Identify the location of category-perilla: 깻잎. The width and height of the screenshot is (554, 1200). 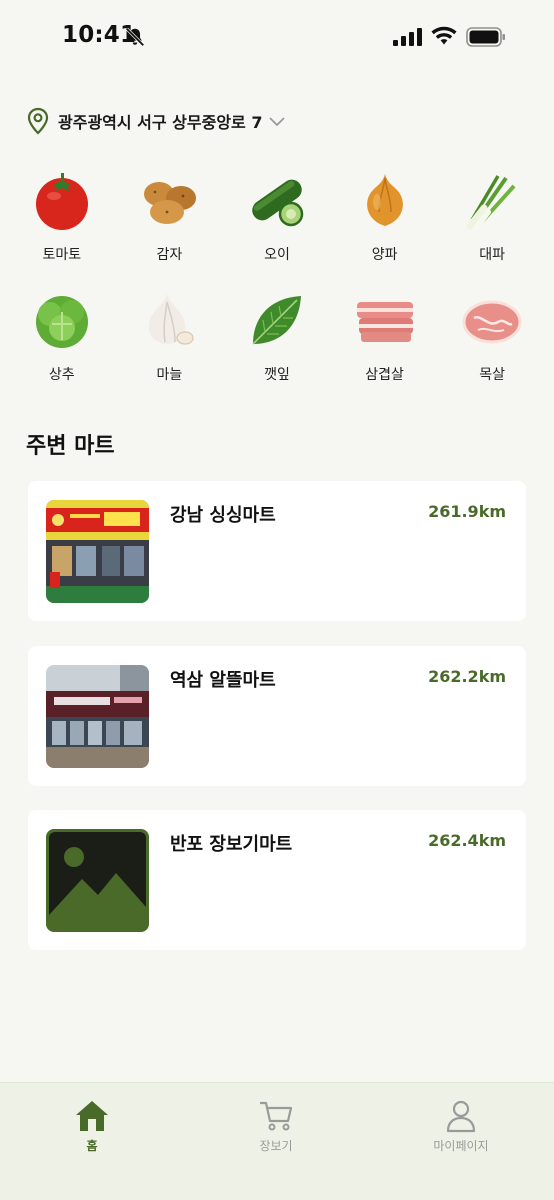
(277, 348).